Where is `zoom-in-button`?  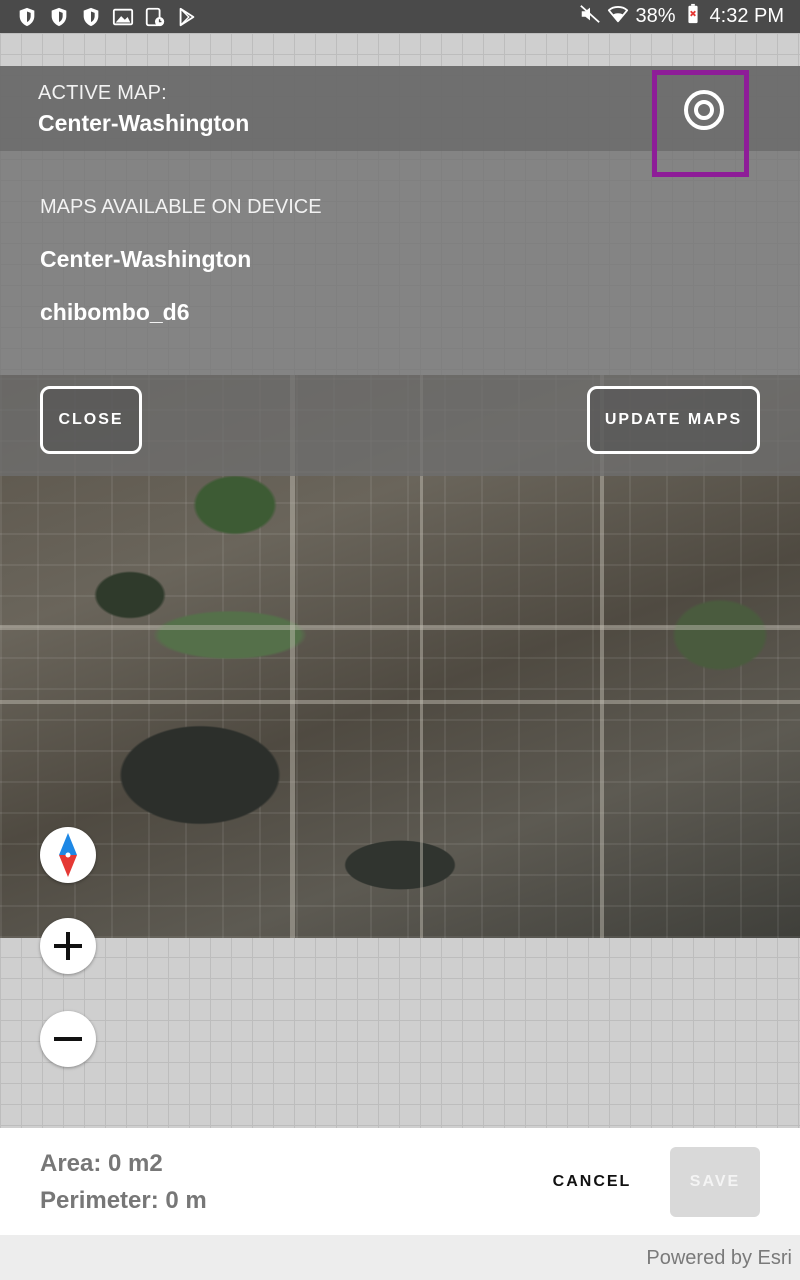
zoom-in-button is located at coordinates (68, 946).